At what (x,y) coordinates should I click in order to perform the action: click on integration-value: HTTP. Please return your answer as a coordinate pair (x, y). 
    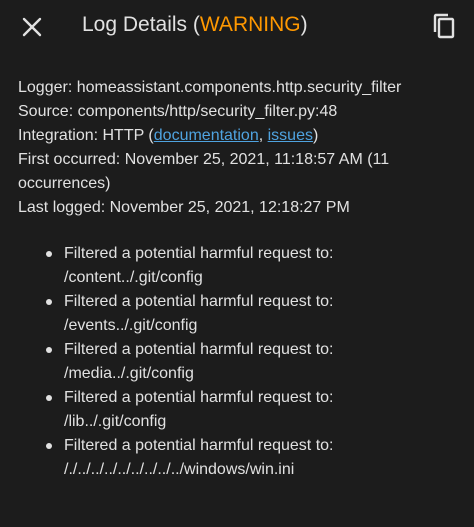
    Looking at the image, I should click on (123, 135).